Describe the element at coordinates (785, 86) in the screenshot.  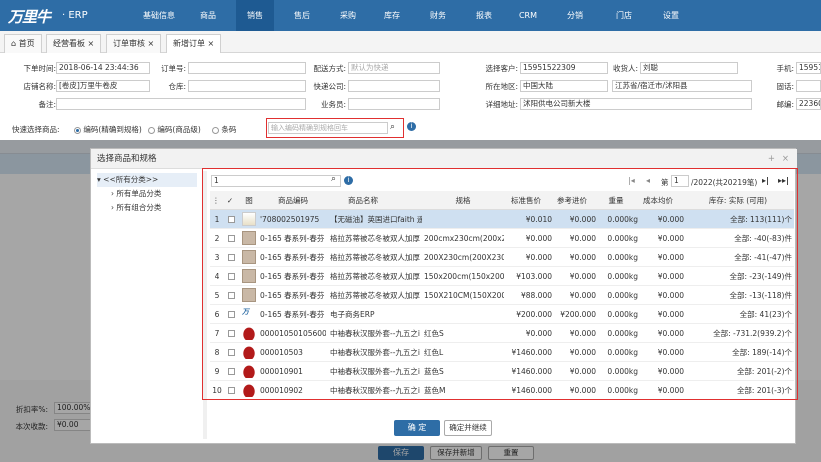
I see `tel-label: 固话:` at that location.